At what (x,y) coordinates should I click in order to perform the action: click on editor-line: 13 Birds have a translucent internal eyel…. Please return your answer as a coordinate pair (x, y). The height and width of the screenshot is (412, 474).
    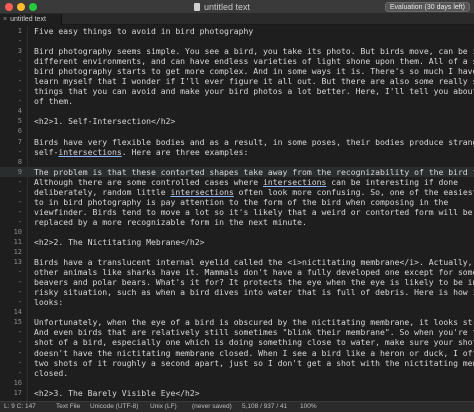
    Looking at the image, I should click on (237, 262).